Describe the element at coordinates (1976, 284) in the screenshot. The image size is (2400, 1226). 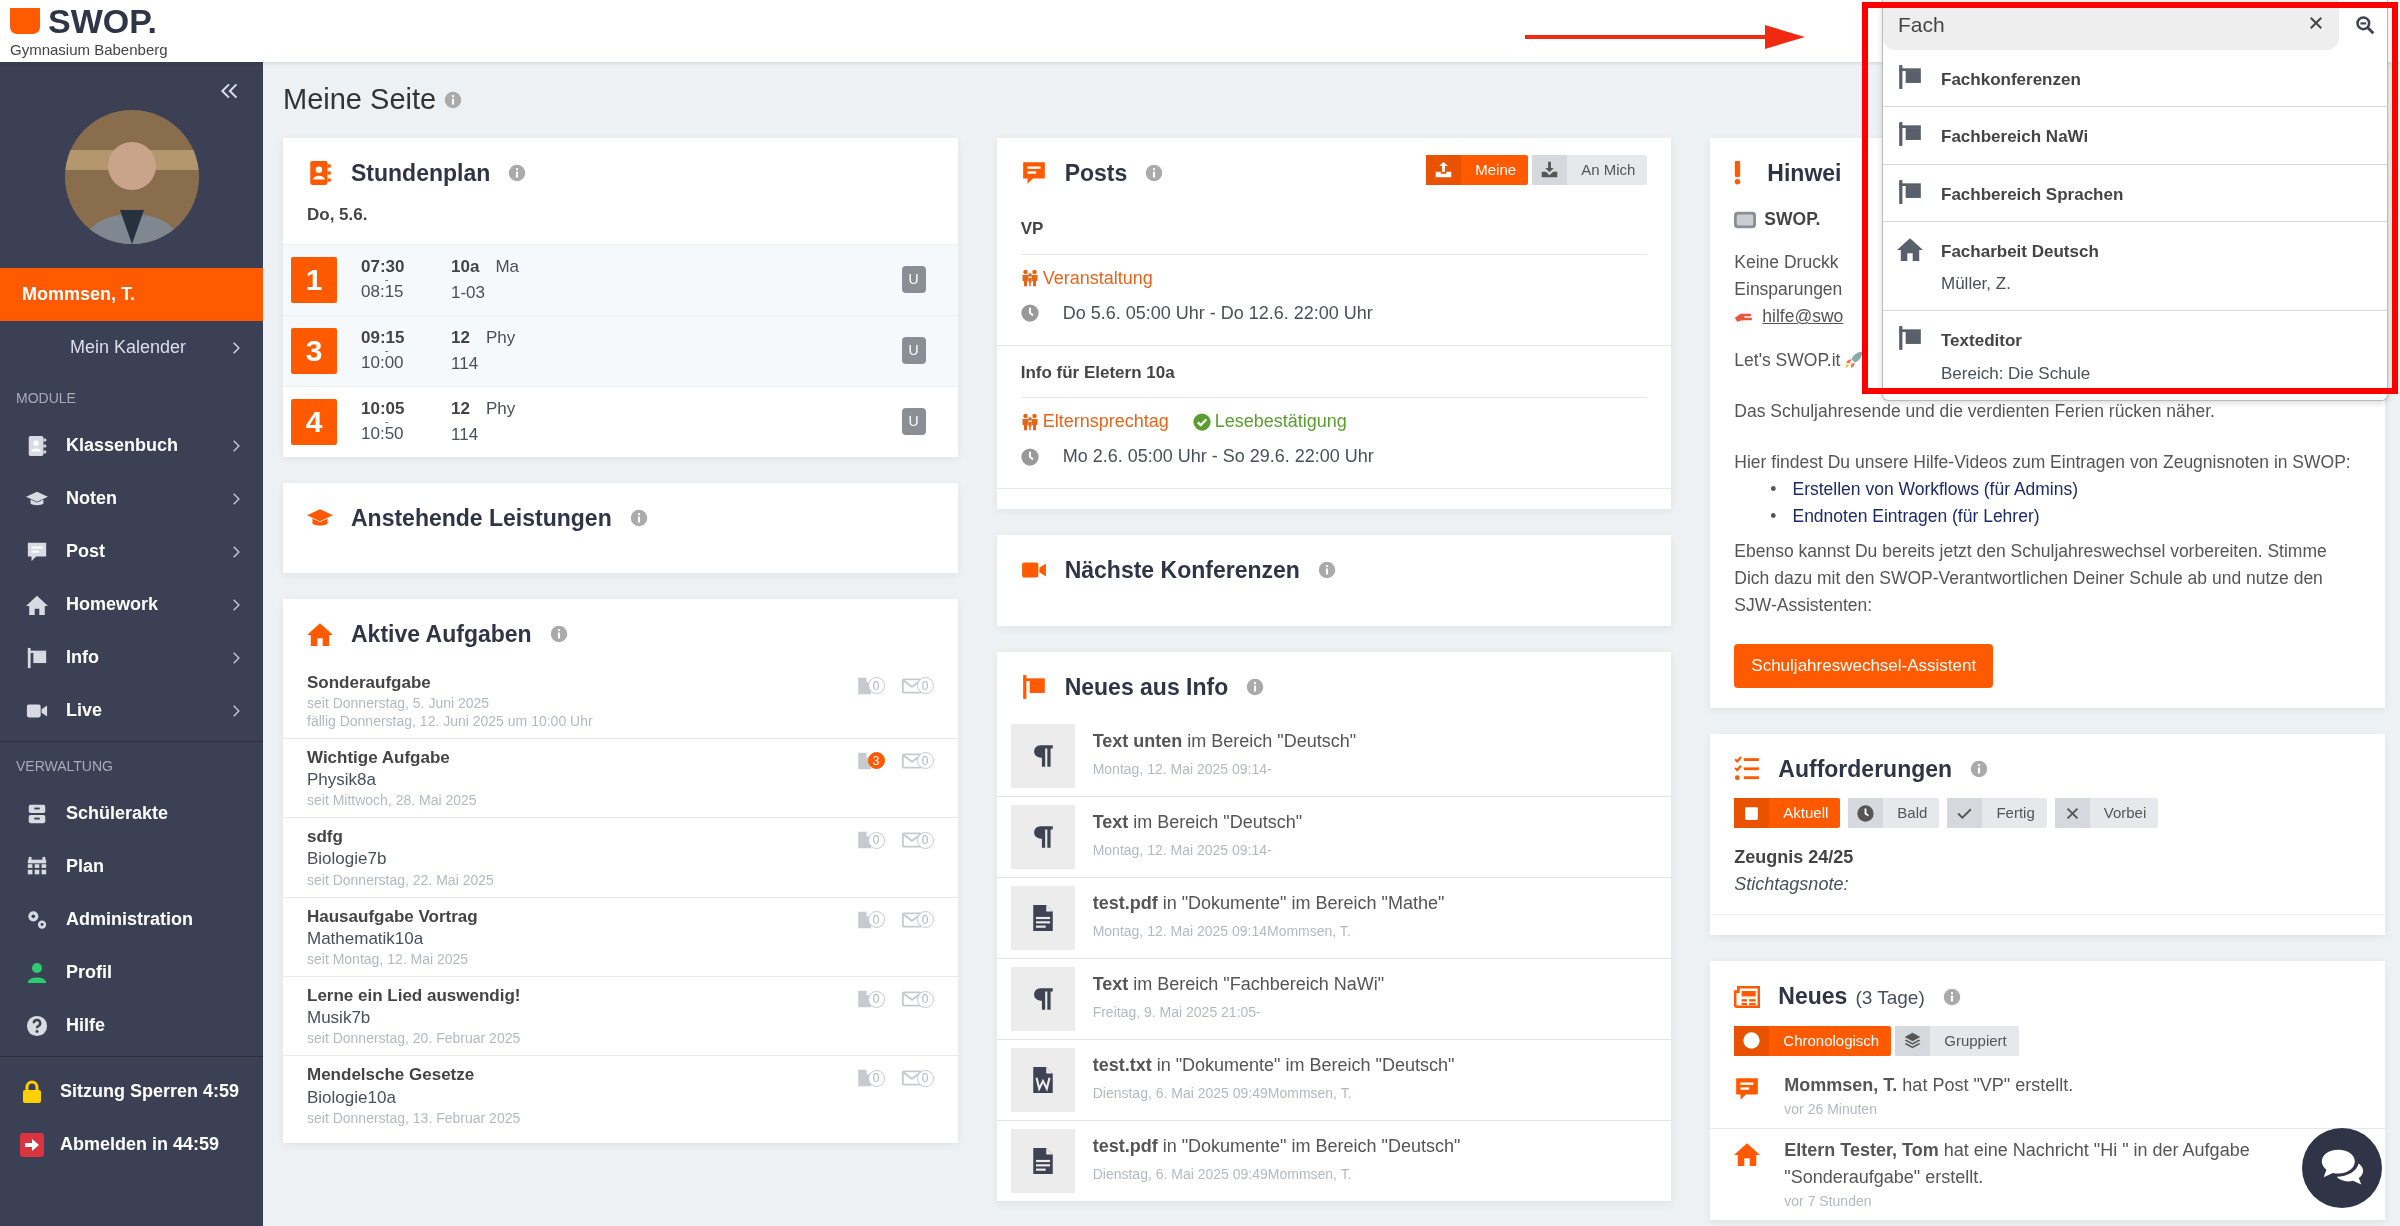
I see `result-subtitle: Müller, Z.` at that location.